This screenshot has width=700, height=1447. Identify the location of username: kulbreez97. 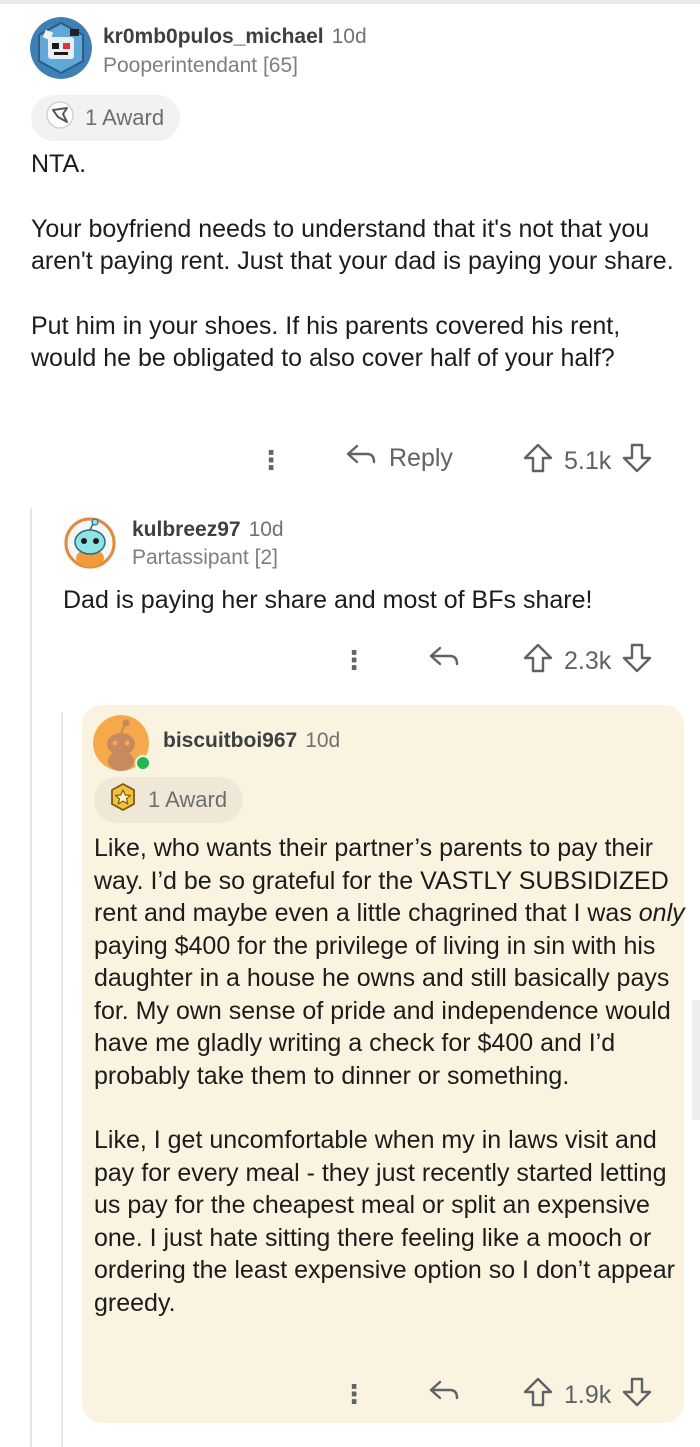
(186, 529).